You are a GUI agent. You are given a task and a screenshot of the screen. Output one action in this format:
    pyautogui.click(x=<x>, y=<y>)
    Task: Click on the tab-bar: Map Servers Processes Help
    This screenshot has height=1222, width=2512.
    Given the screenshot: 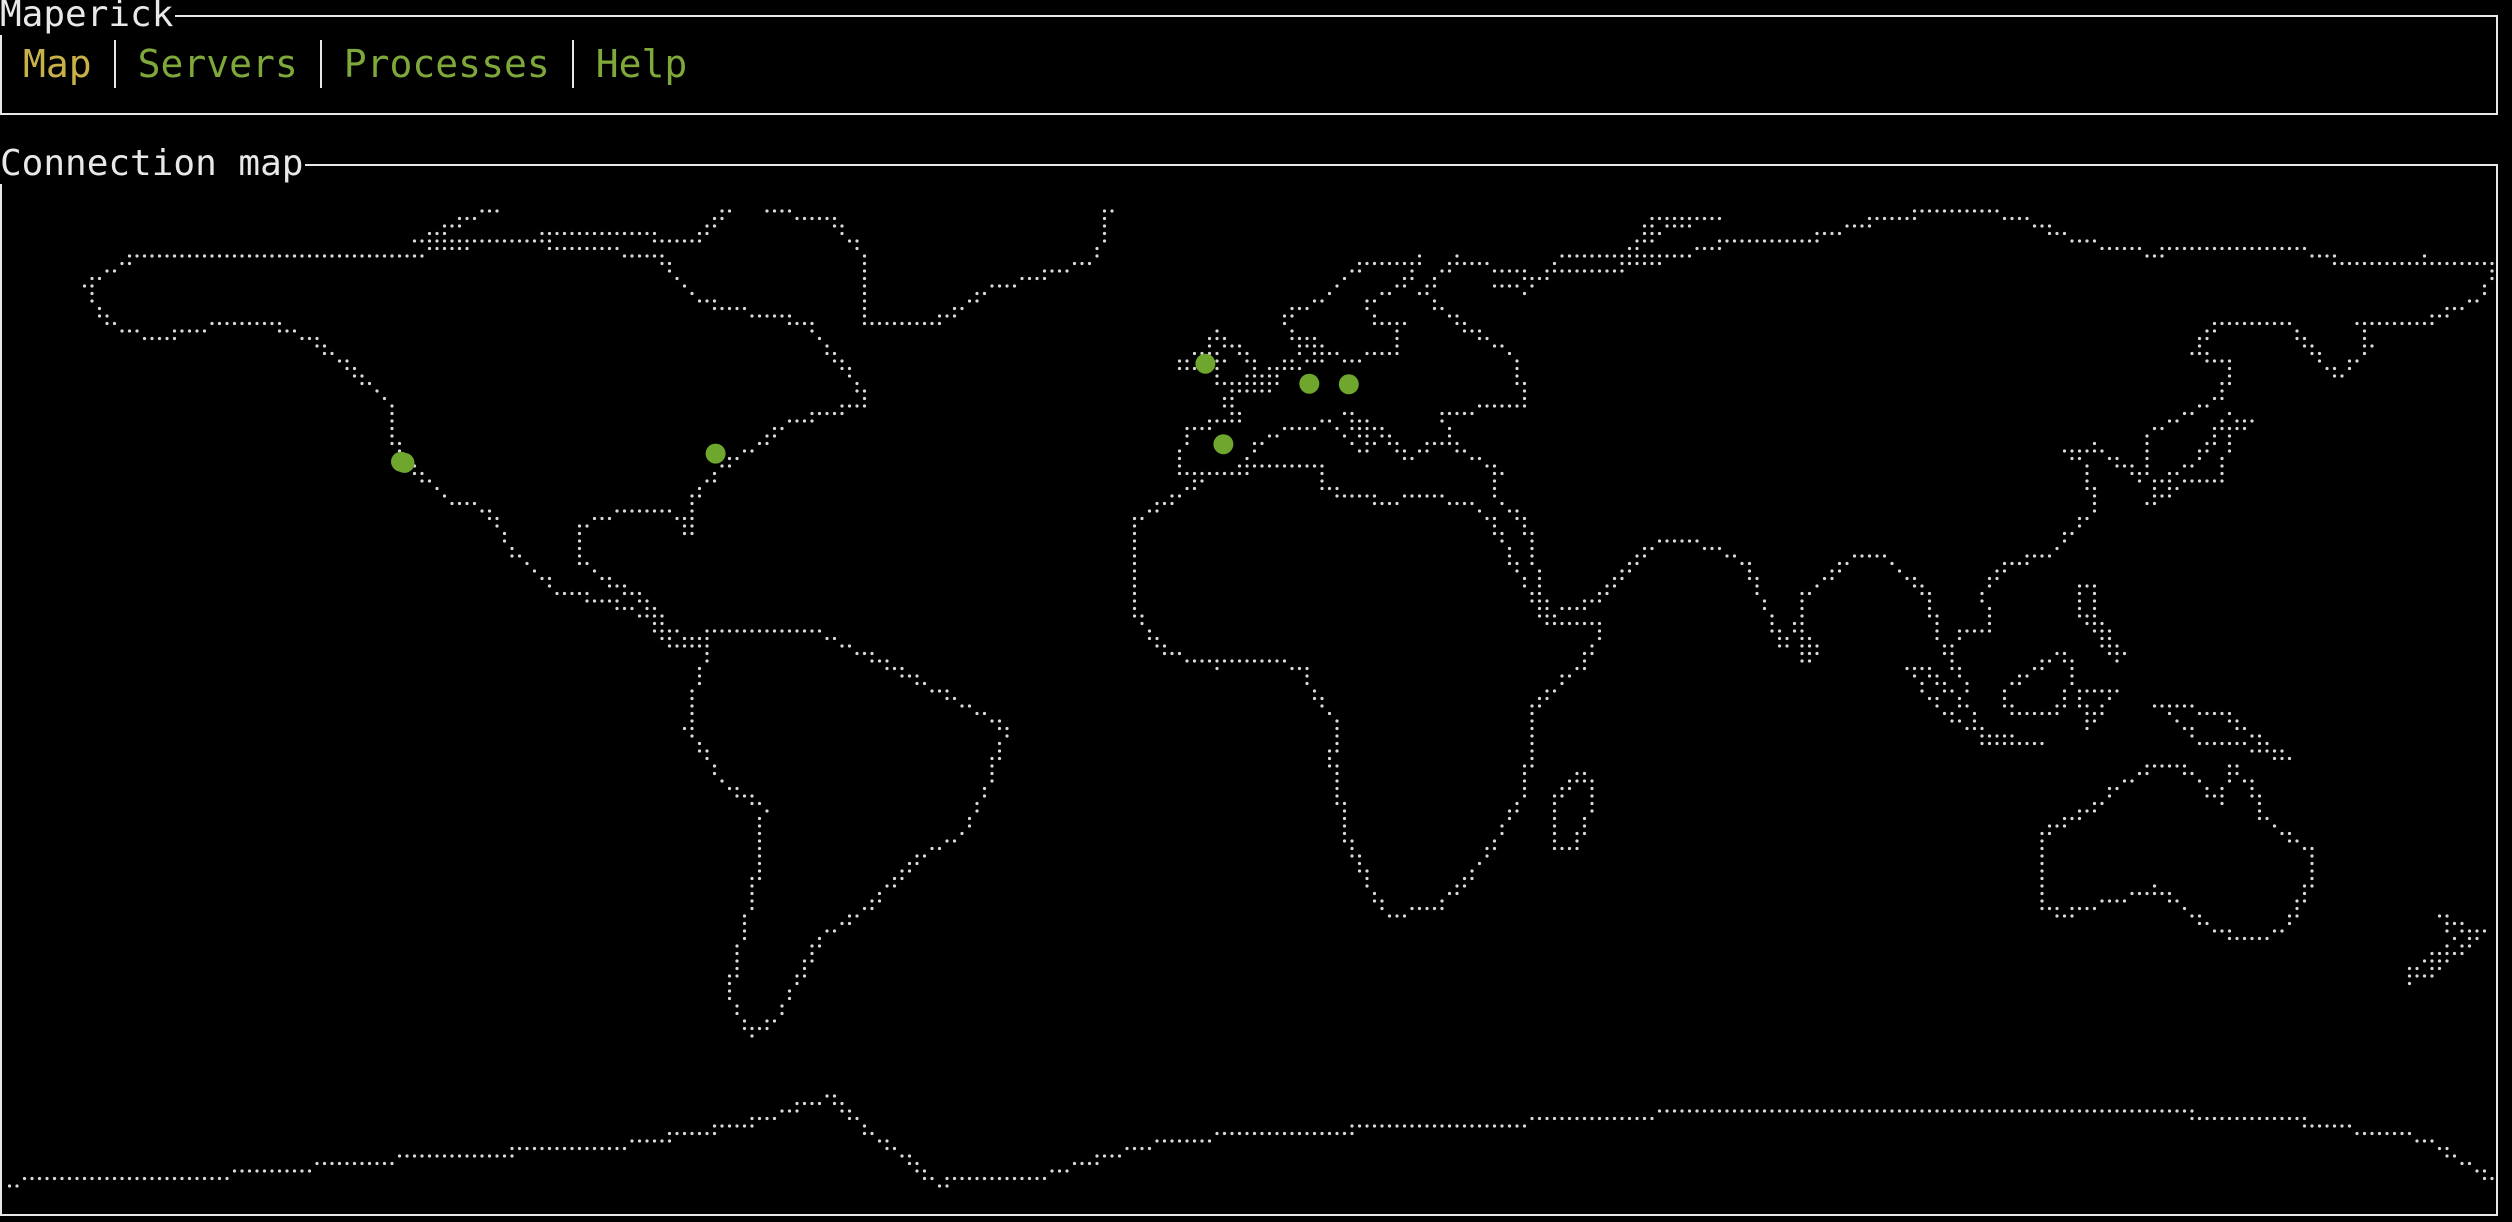 What is the action you would take?
    pyautogui.click(x=364, y=64)
    